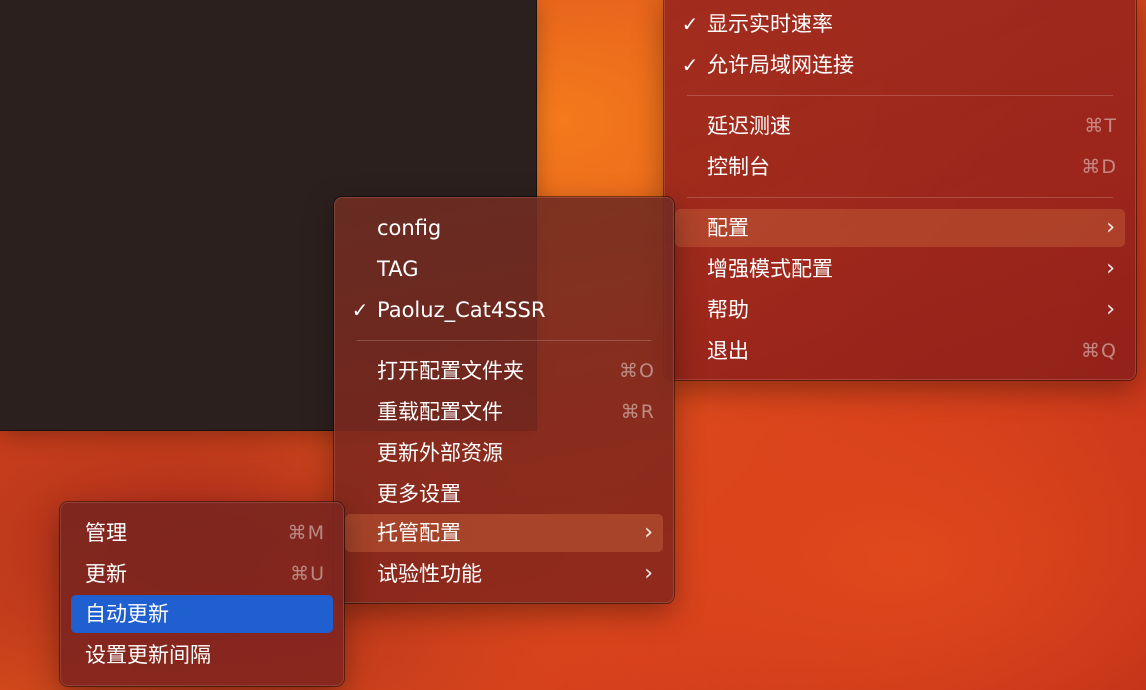 The width and height of the screenshot is (1146, 690). What do you see at coordinates (504, 412) in the screenshot?
I see `menu-item-reload-config: 重载配置文件 ⌘R` at bounding box center [504, 412].